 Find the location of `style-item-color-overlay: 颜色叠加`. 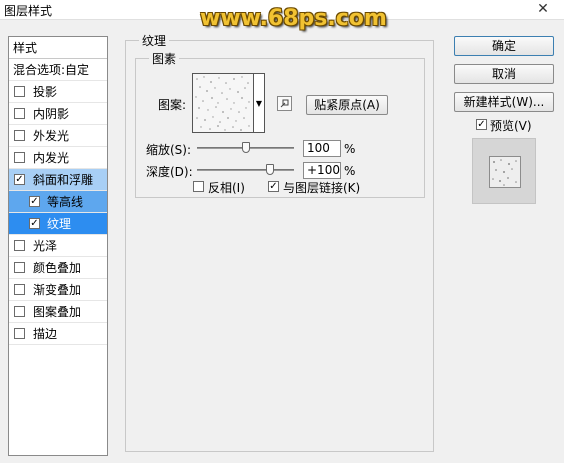

style-item-color-overlay: 颜色叠加 is located at coordinates (58, 268).